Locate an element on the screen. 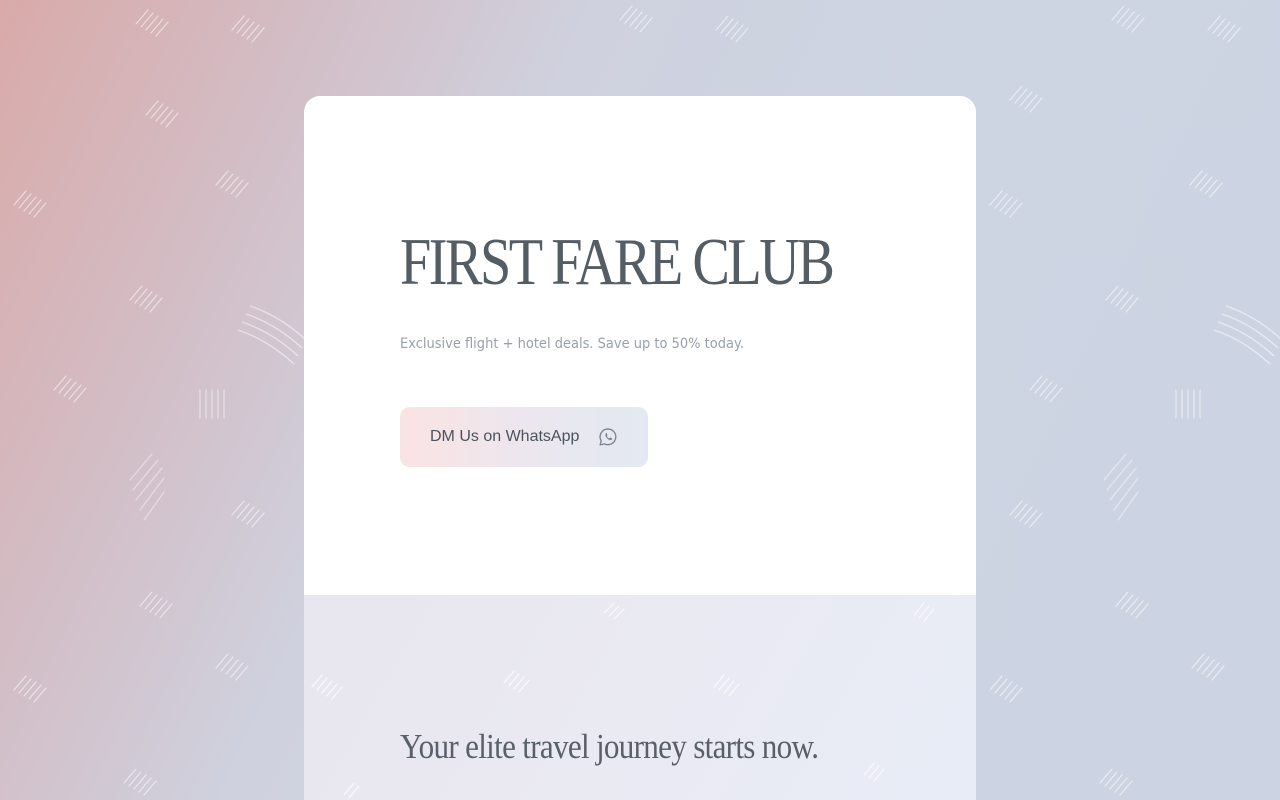 This screenshot has width=1280, height=800. brand-title: FIRST FARE CLUB is located at coordinates (617, 262).